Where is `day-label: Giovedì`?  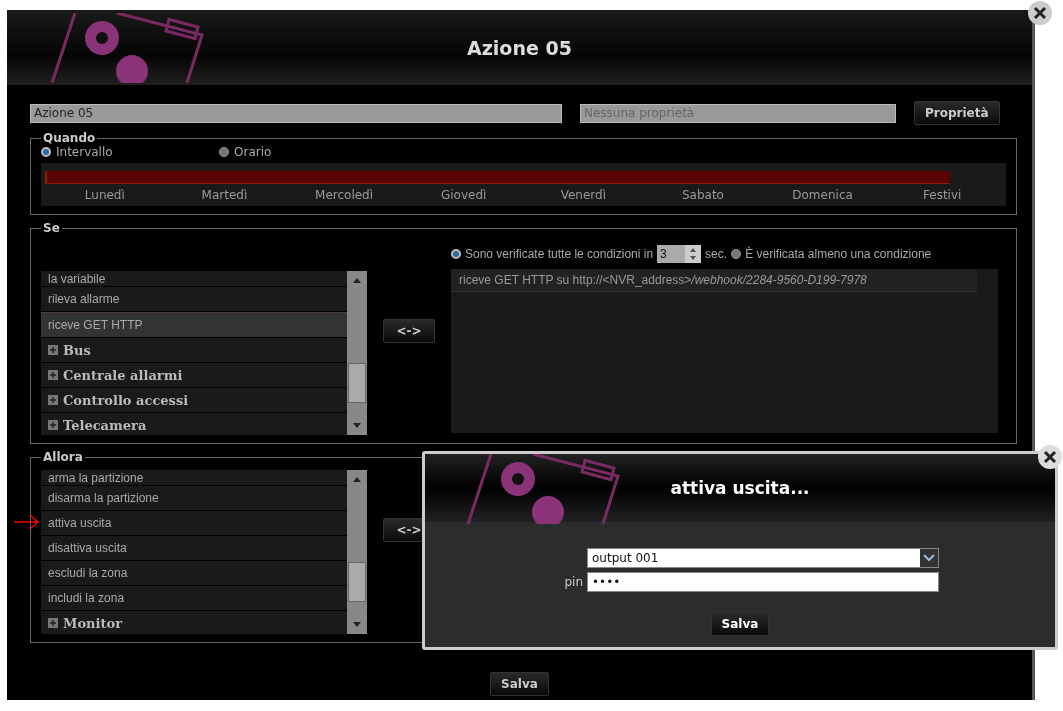
day-label: Giovedì is located at coordinates (463, 195).